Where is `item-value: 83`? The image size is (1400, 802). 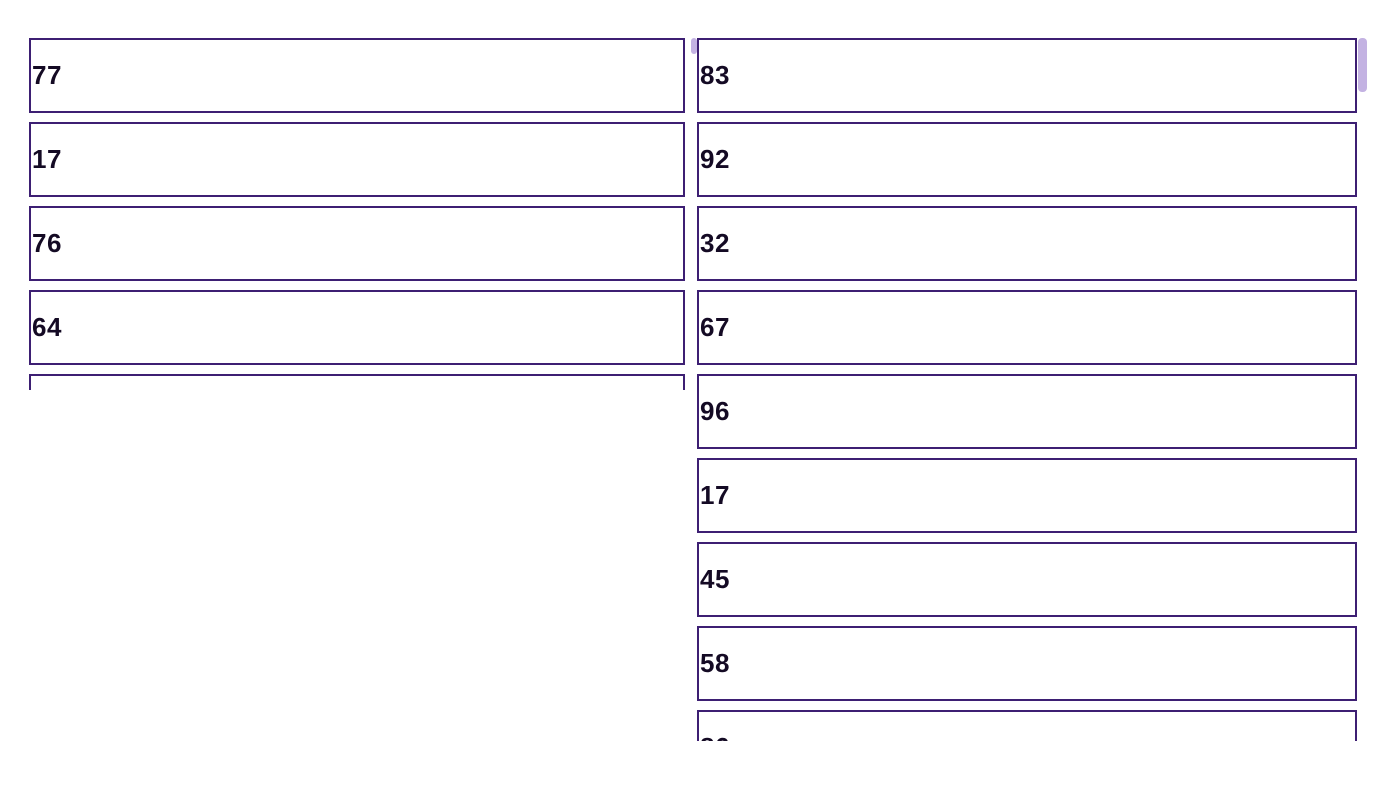 item-value: 83 is located at coordinates (715, 75).